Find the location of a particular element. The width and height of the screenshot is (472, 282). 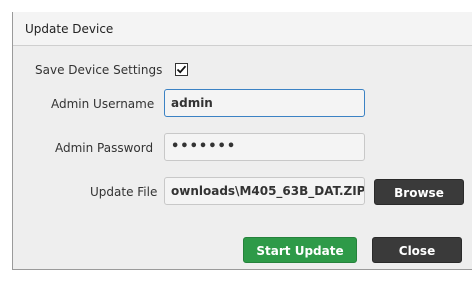

admin-username-label: Admin Username is located at coordinates (103, 104).